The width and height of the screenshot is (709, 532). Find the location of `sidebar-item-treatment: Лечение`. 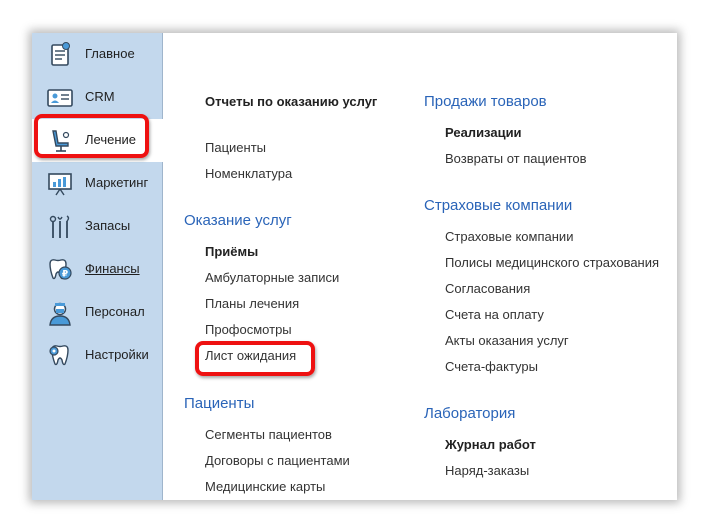

sidebar-item-treatment: Лечение is located at coordinates (97, 140).